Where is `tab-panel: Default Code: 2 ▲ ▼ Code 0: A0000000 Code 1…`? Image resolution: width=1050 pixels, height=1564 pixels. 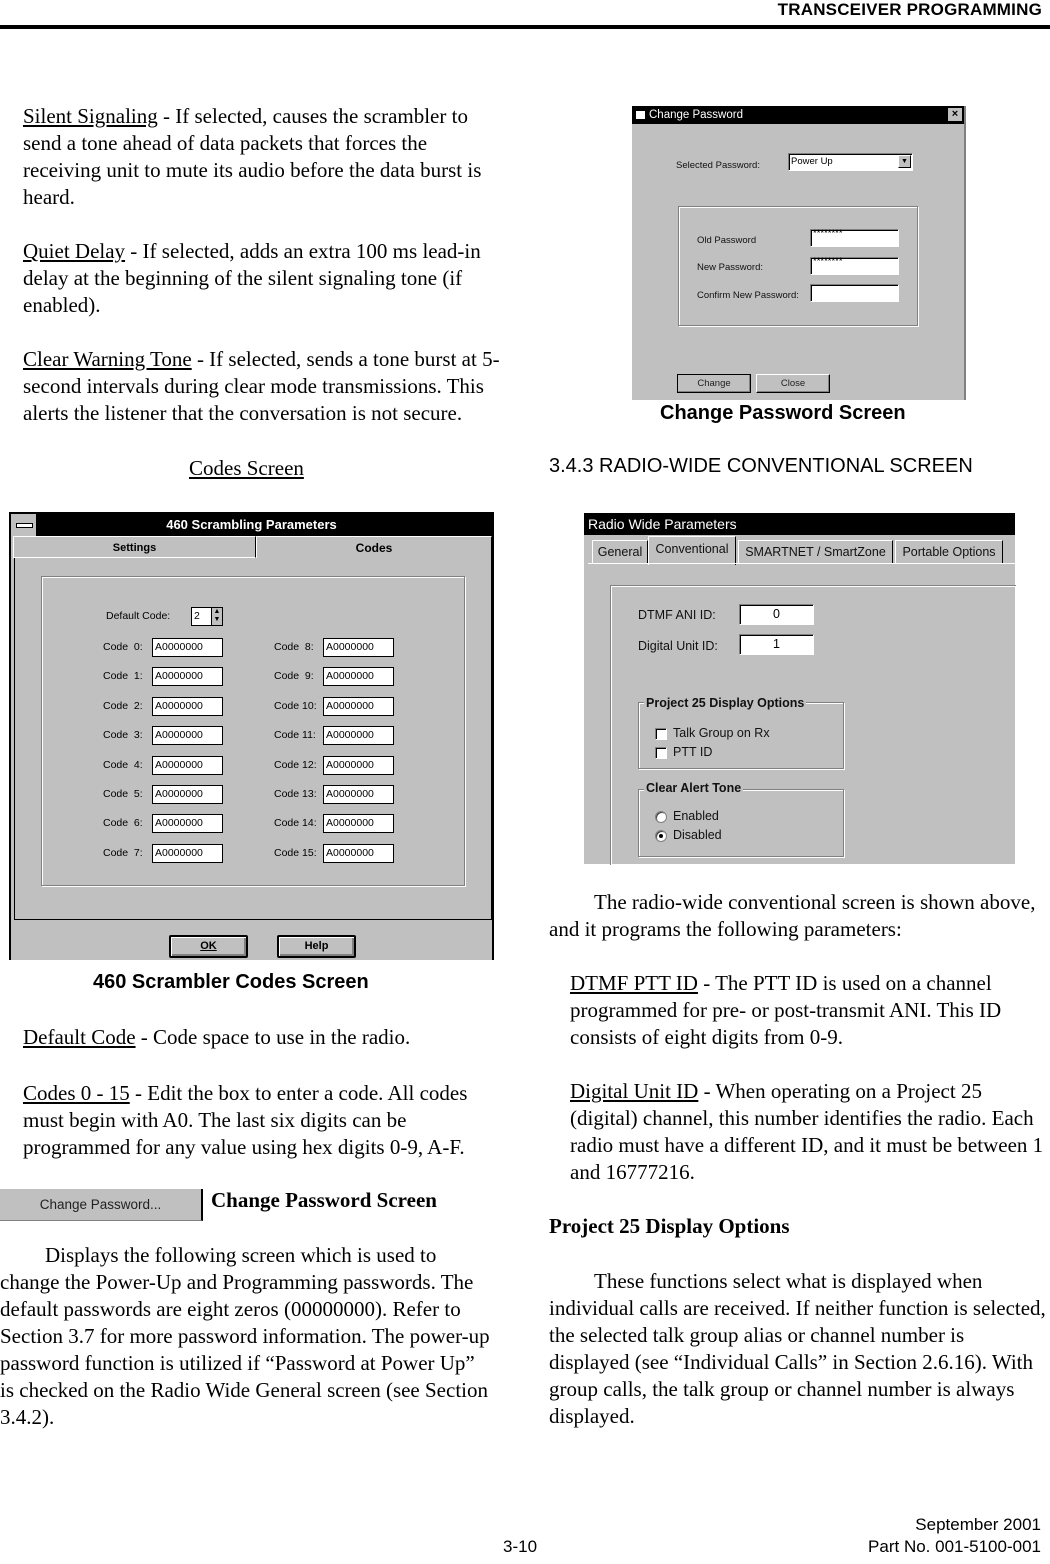 tab-panel: Default Code: 2 ▲ ▼ Code 0: A0000000 Code 1… is located at coordinates (253, 739).